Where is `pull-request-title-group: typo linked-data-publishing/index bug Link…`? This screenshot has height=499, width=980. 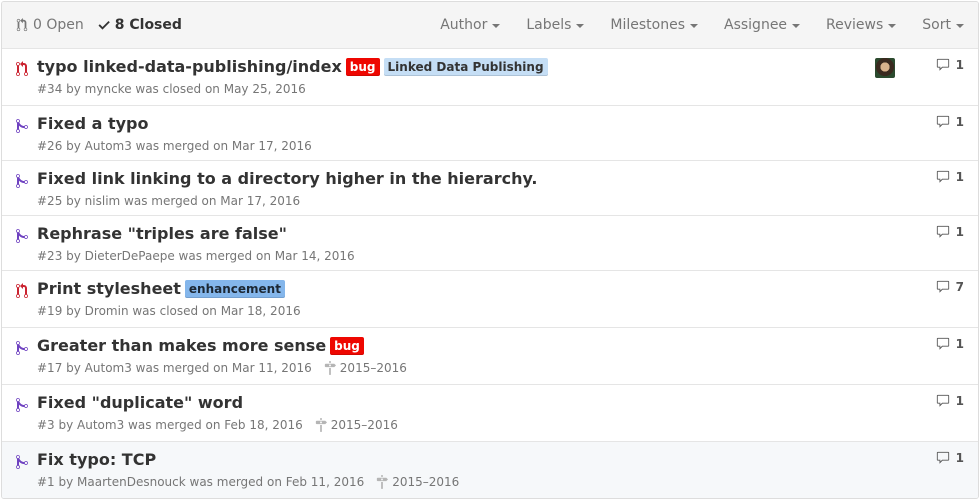
pull-request-title-group: typo linked-data-publishing/index bug Link… is located at coordinates (292, 66).